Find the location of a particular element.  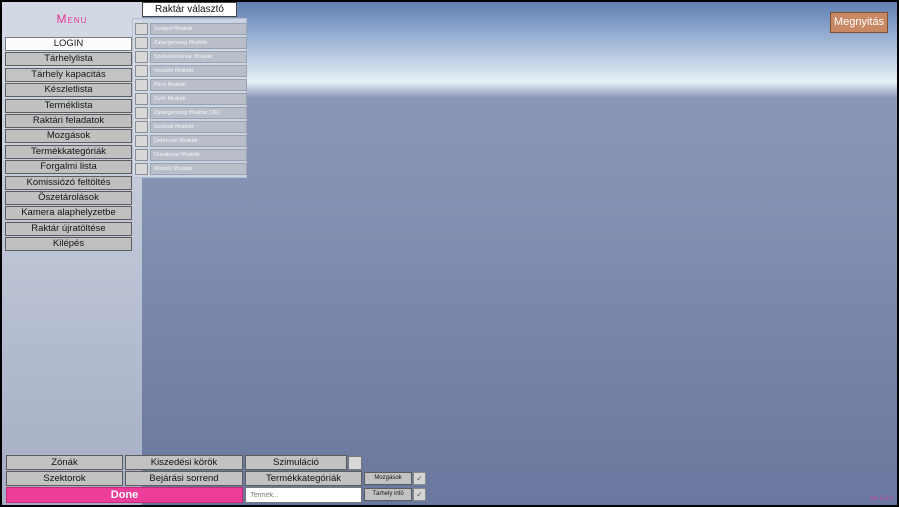

warehouse-reload-button: Raktár újratöltése is located at coordinates (68, 228).